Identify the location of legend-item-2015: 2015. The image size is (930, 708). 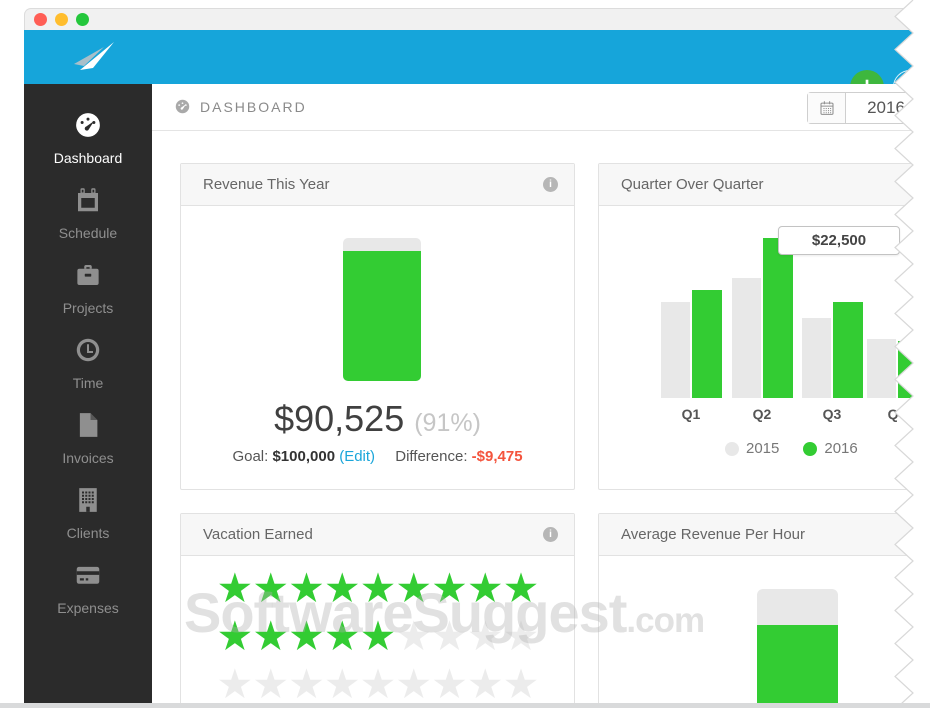
(752, 448).